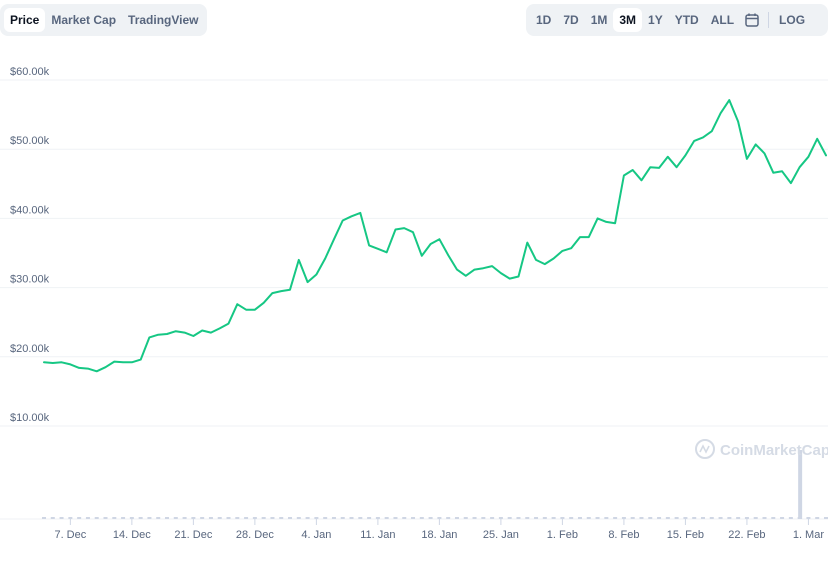  I want to click on x-tick-label: 25. Jan, so click(501, 535).